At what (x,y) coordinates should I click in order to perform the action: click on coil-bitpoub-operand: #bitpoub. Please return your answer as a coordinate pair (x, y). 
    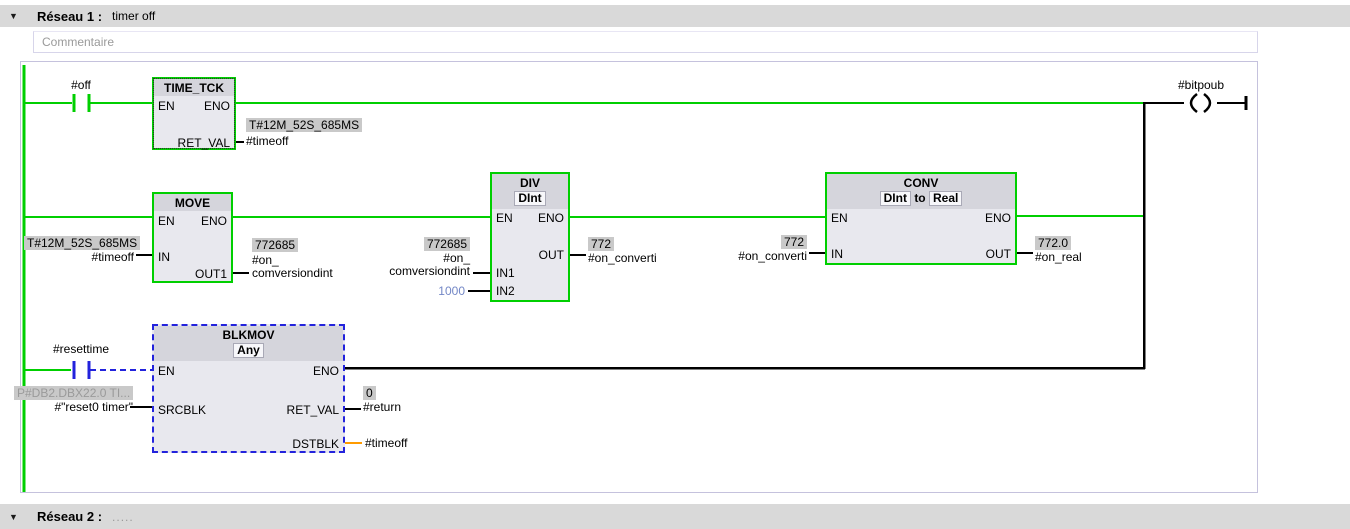
    Looking at the image, I should click on (1201, 85).